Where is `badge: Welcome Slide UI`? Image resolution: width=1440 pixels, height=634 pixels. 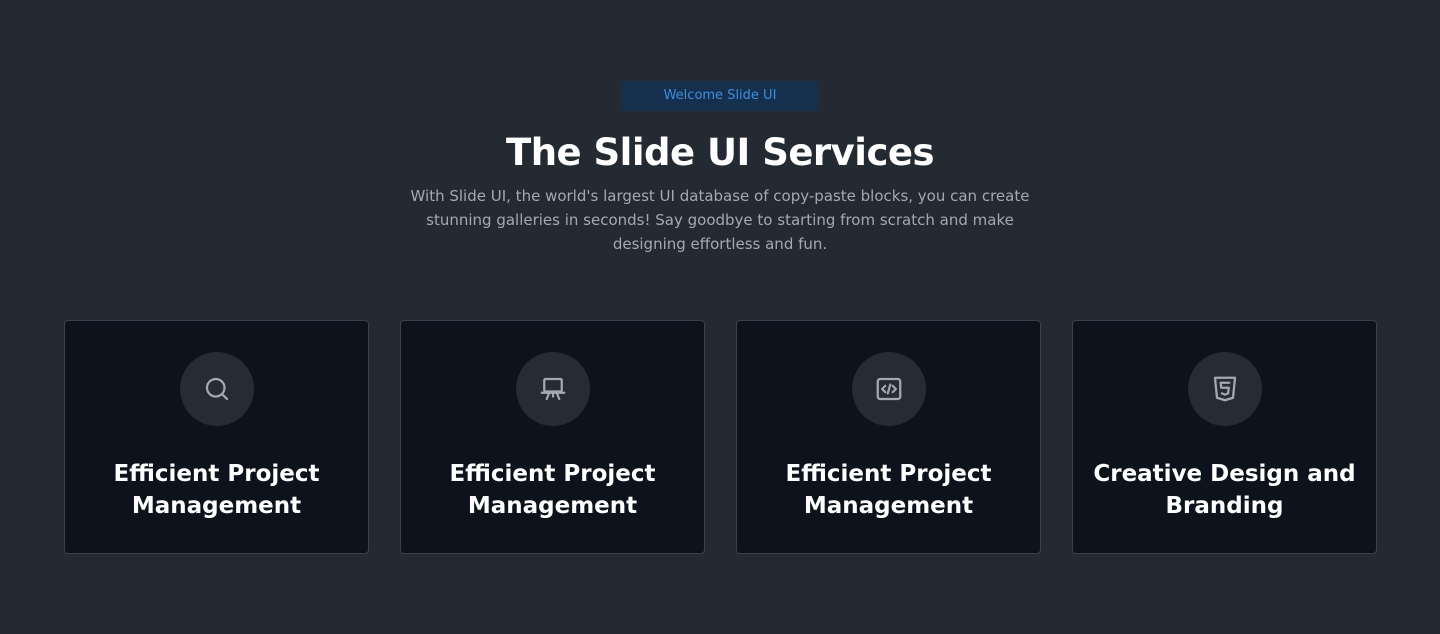 badge: Welcome Slide UI is located at coordinates (720, 96).